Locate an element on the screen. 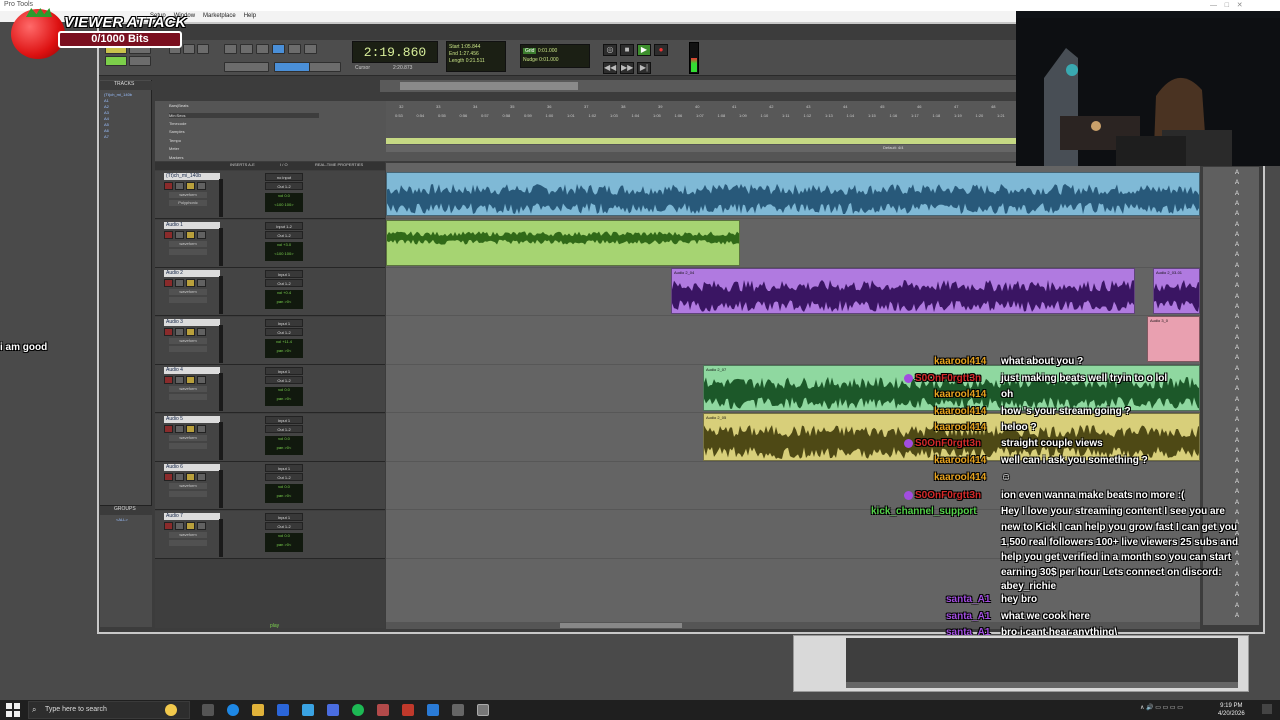  file-explorer-icon is located at coordinates (258, 710).